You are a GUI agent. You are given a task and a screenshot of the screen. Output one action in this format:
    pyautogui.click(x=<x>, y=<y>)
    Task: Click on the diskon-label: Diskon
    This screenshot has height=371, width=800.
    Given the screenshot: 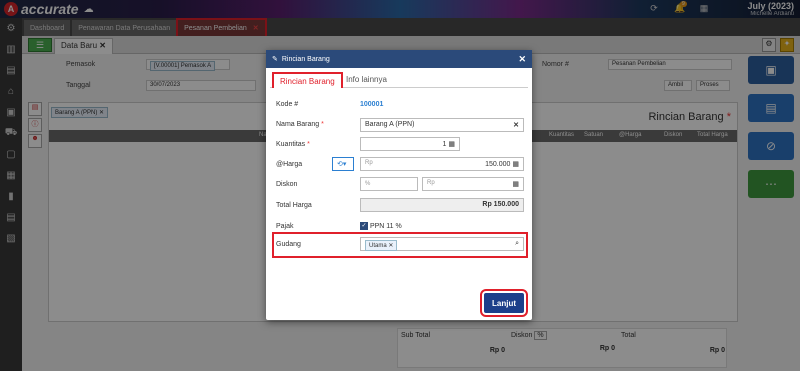 What is the action you would take?
    pyautogui.click(x=287, y=184)
    